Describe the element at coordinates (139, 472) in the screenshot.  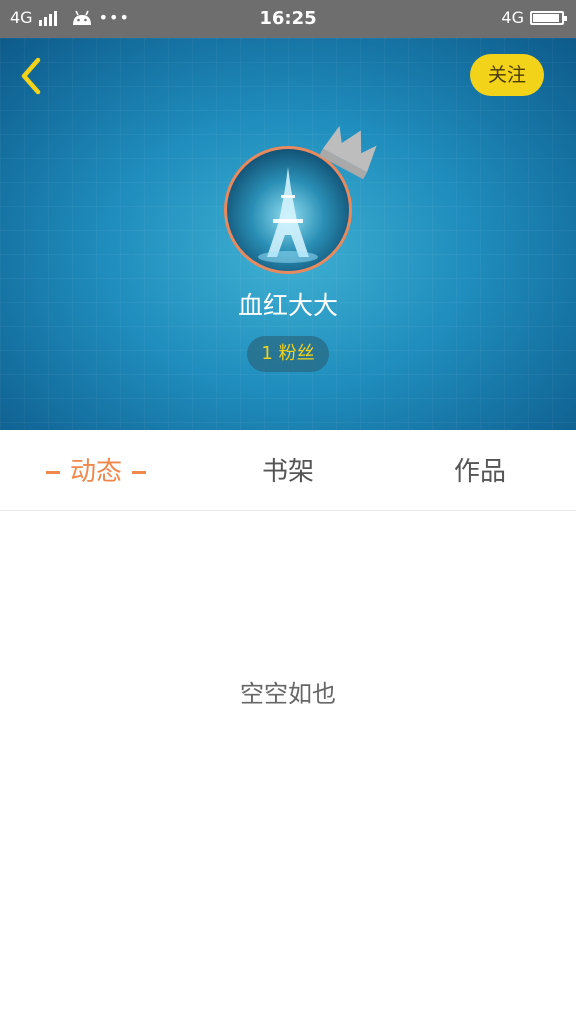
I see `tab-active-indicator-right` at that location.